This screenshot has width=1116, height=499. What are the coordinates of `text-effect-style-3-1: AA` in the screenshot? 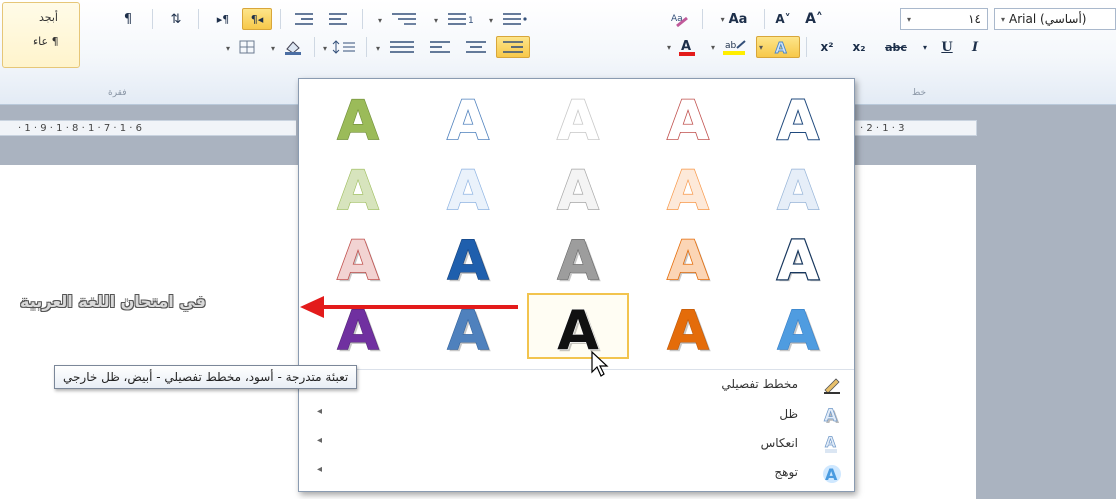 It's located at (358, 256).